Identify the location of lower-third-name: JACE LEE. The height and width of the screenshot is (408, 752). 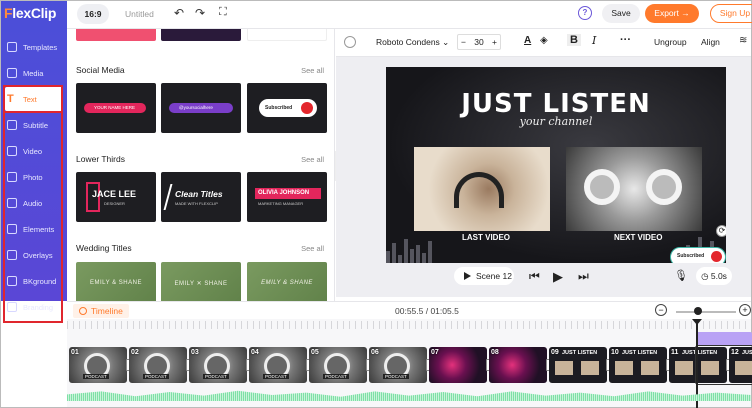
(114, 194).